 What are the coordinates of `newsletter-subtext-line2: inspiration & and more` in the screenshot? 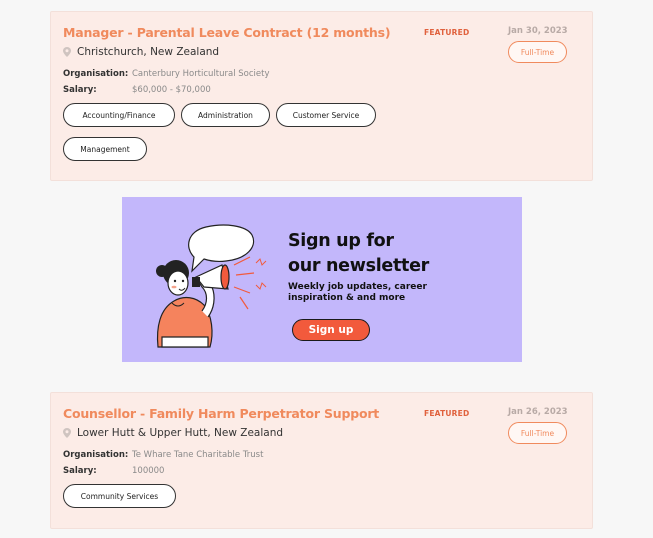 It's located at (347, 298).